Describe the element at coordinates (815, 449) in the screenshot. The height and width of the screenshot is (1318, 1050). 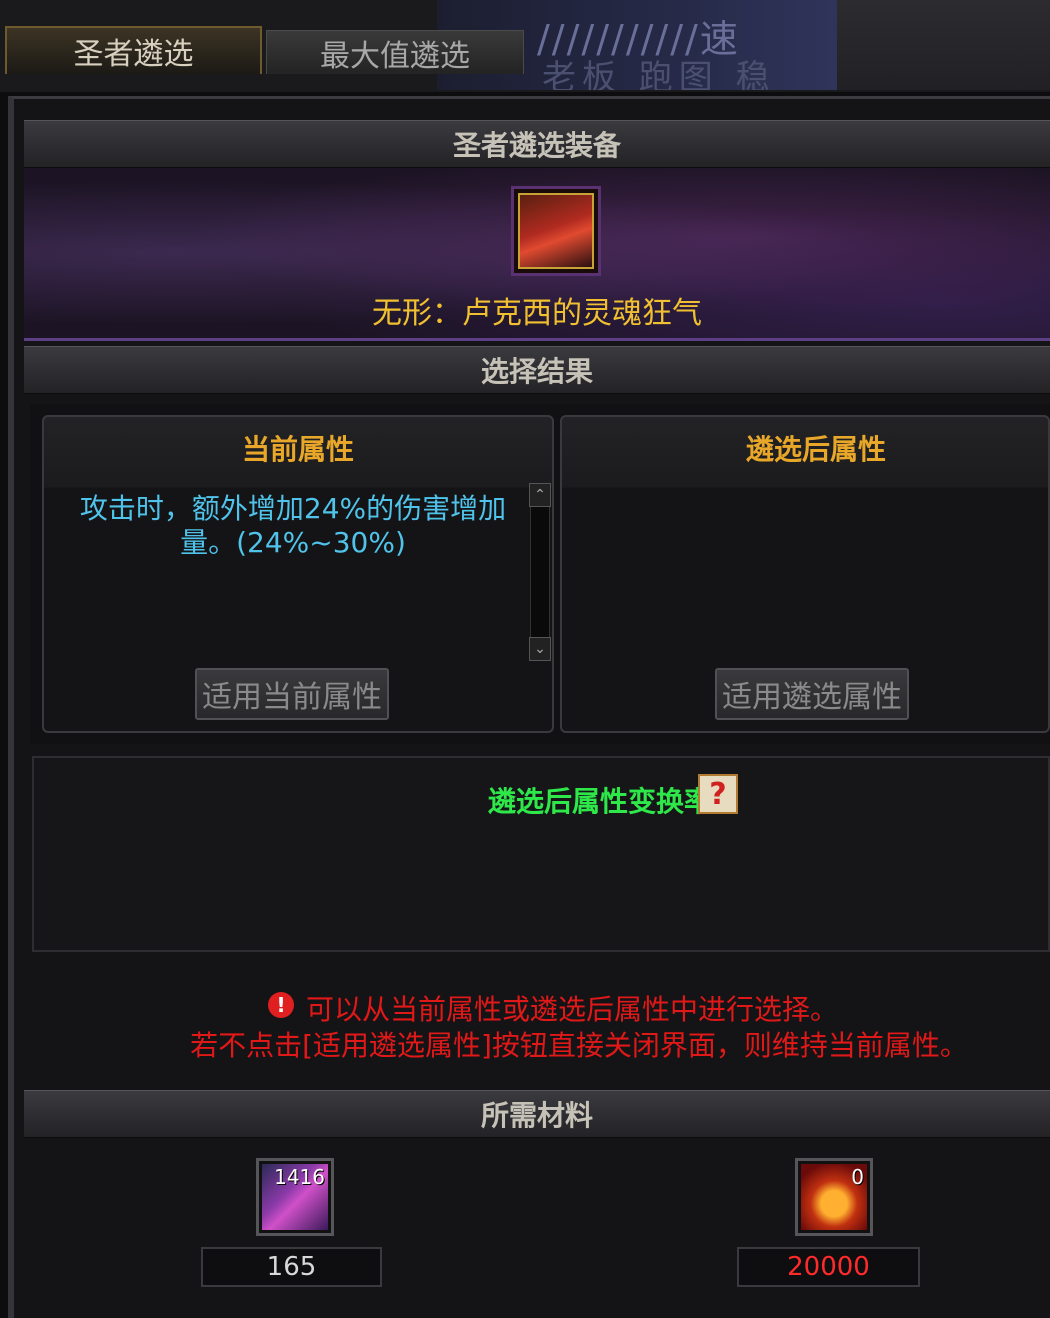
I see `after-attribute-title: 遴选后属性` at that location.